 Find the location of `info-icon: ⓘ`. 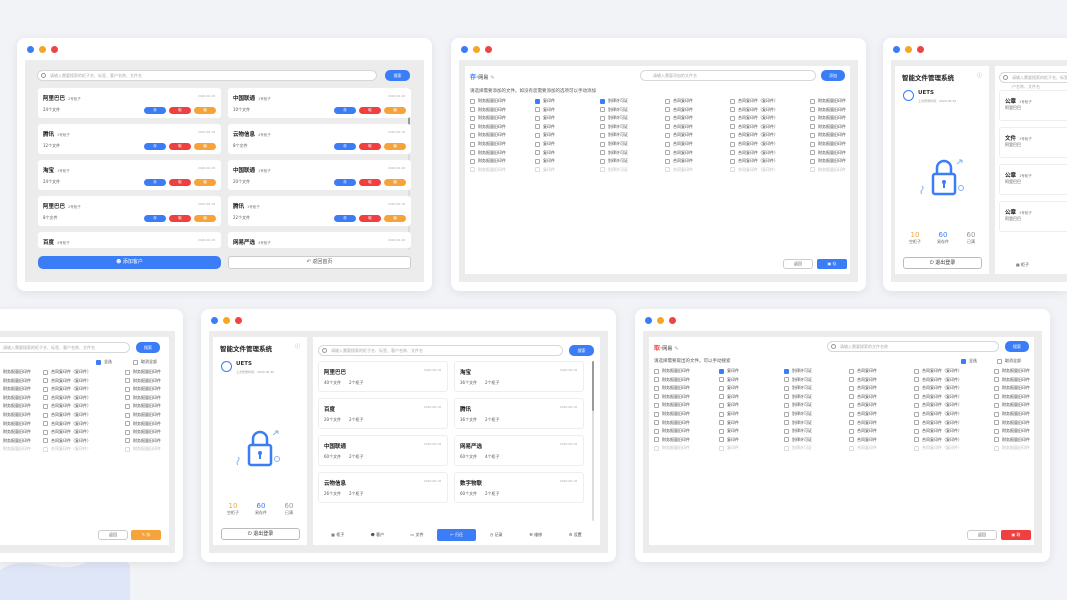

info-icon: ⓘ is located at coordinates (979, 75).